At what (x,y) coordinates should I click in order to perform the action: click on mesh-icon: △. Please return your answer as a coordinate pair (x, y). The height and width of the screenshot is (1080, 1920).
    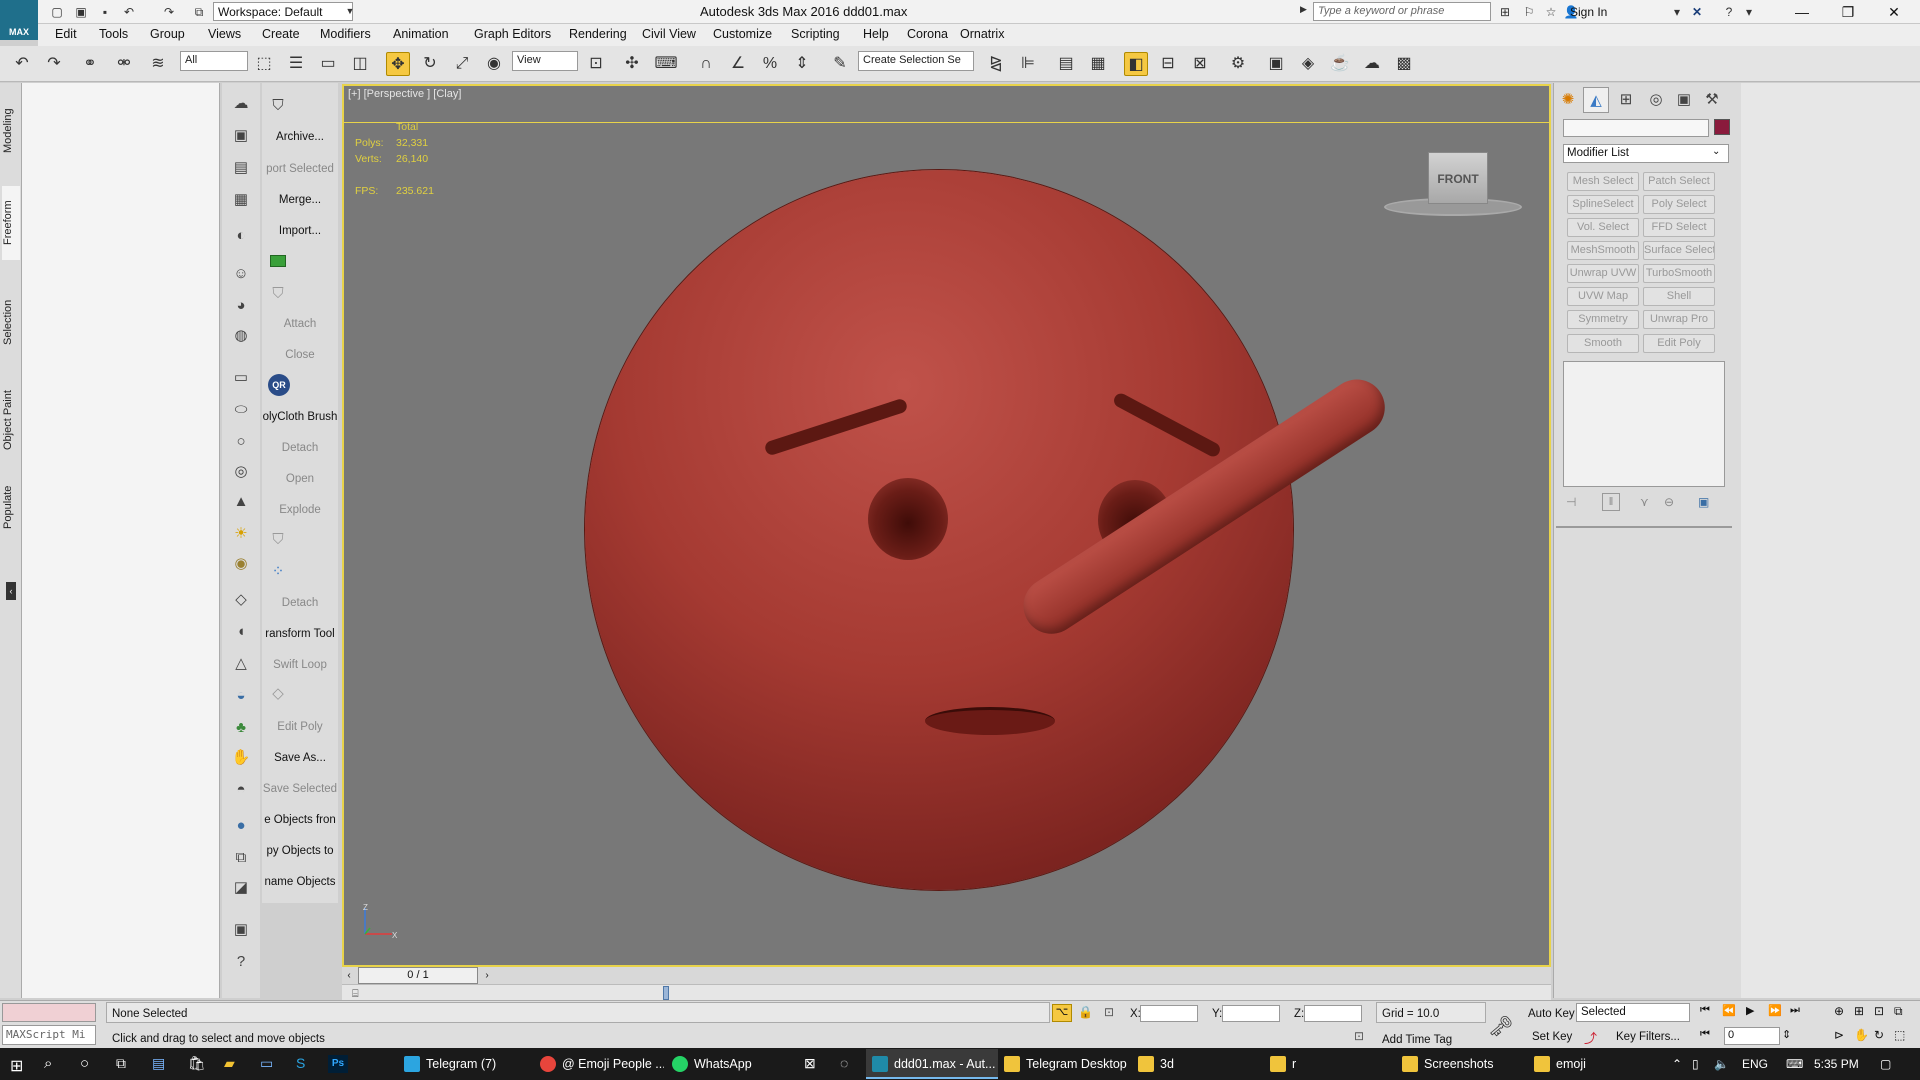
    Looking at the image, I should click on (241, 664).